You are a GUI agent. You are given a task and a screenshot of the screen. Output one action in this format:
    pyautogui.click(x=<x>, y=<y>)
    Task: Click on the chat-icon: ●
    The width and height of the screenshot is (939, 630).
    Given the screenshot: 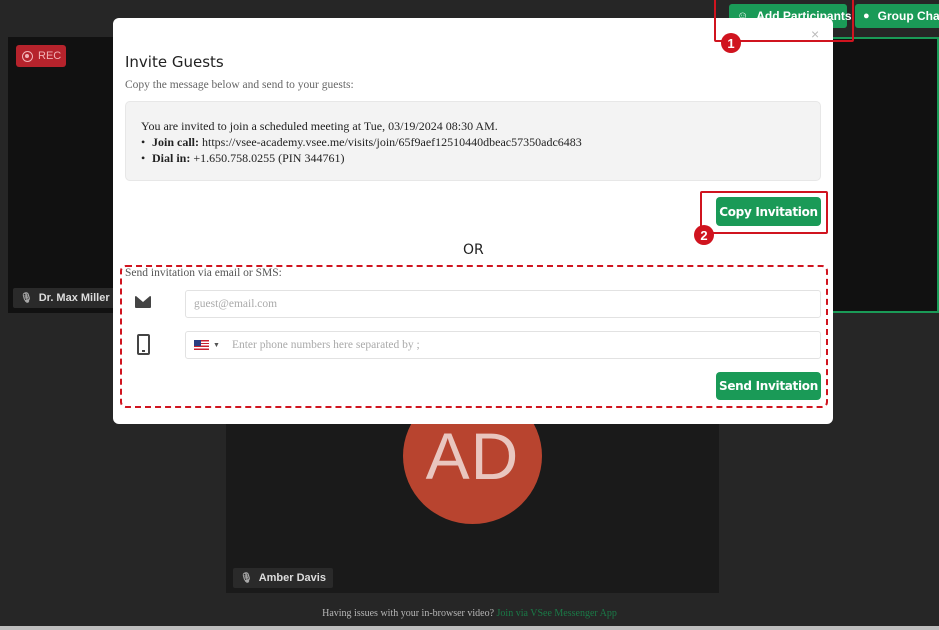 What is the action you would take?
    pyautogui.click(x=866, y=16)
    